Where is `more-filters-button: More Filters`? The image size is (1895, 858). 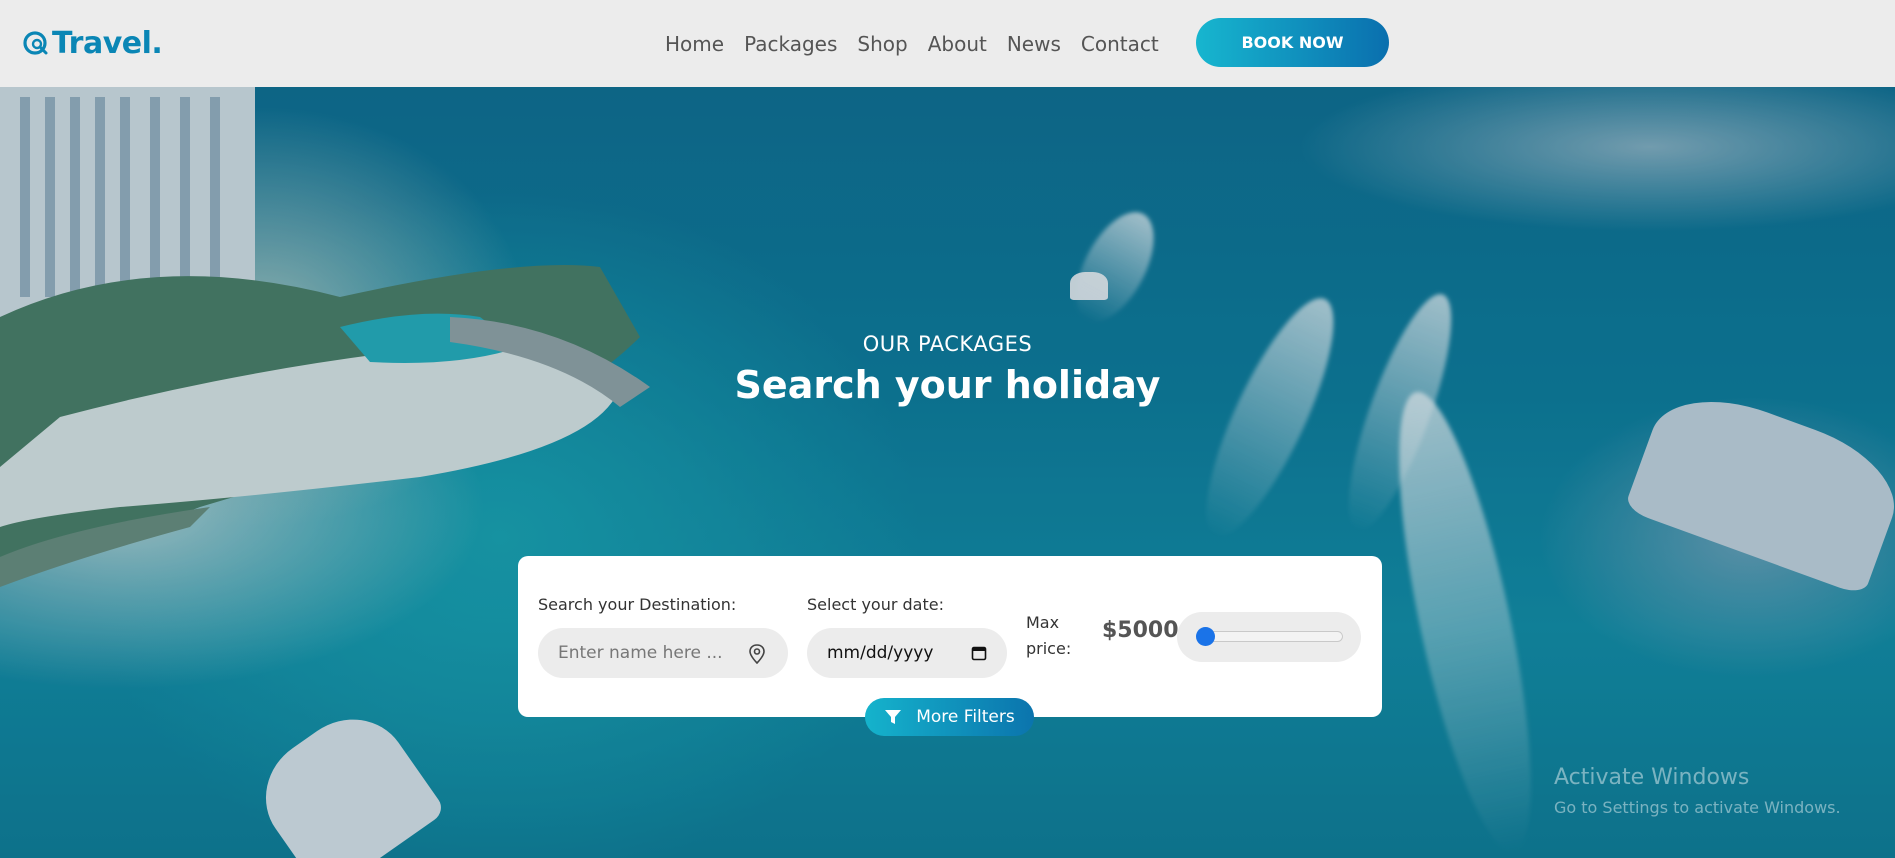 more-filters-button: More Filters is located at coordinates (949, 717).